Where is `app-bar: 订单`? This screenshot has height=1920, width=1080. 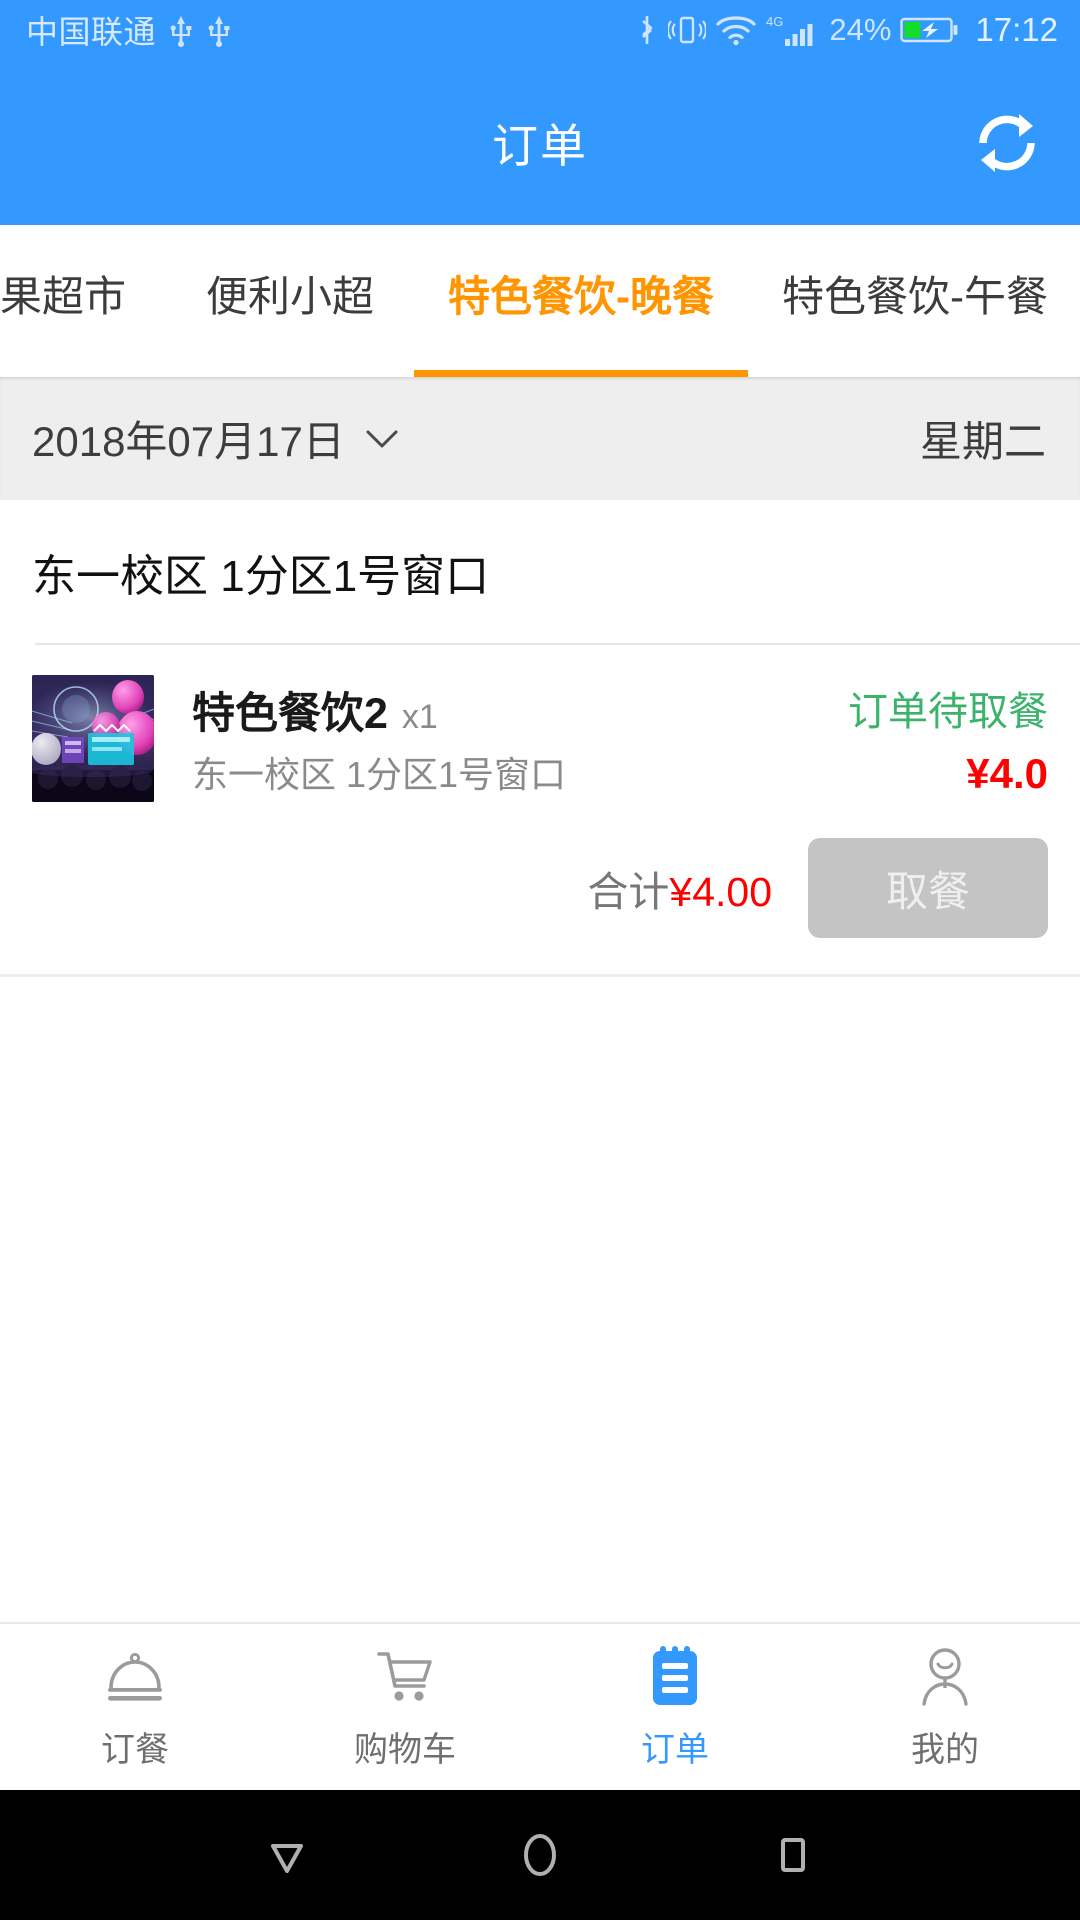
app-bar: 订单 is located at coordinates (540, 142).